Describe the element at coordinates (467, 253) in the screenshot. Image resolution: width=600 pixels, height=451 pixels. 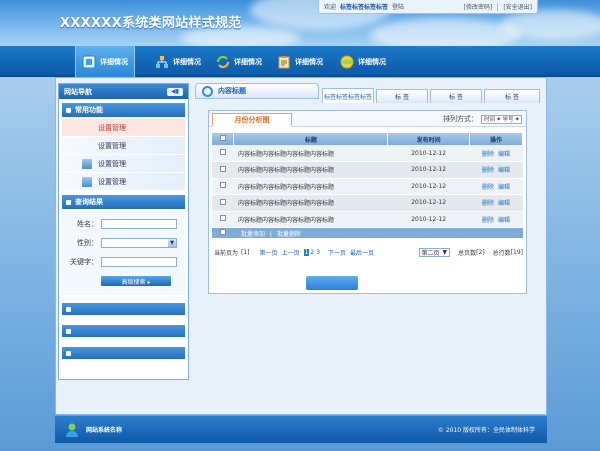
I see `total-pages-label: 总页数` at that location.